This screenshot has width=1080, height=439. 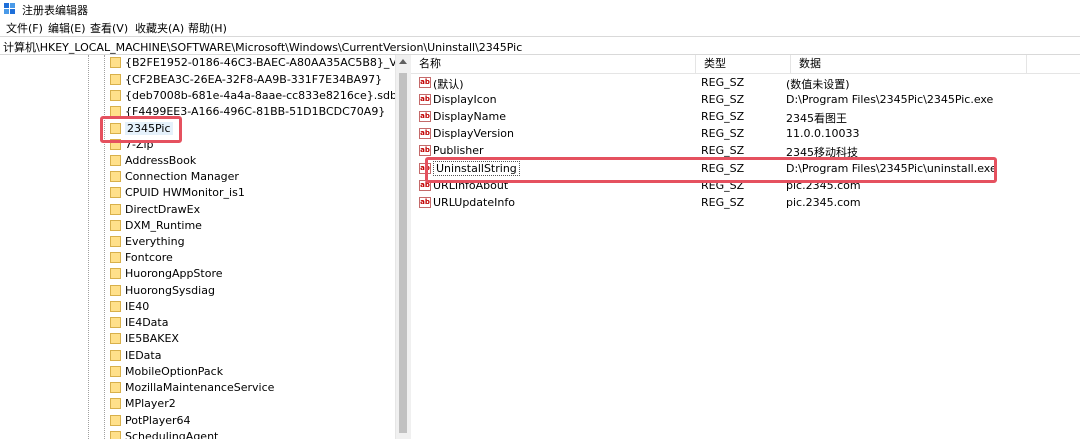 I want to click on value-data: D:\Program Files\2345Pic\2345Pic.exe, so click(x=890, y=99).